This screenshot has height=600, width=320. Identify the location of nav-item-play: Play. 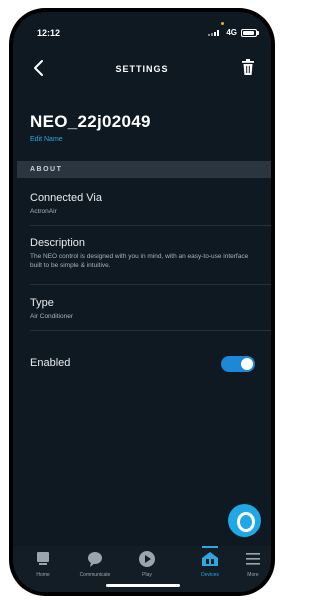
(147, 564).